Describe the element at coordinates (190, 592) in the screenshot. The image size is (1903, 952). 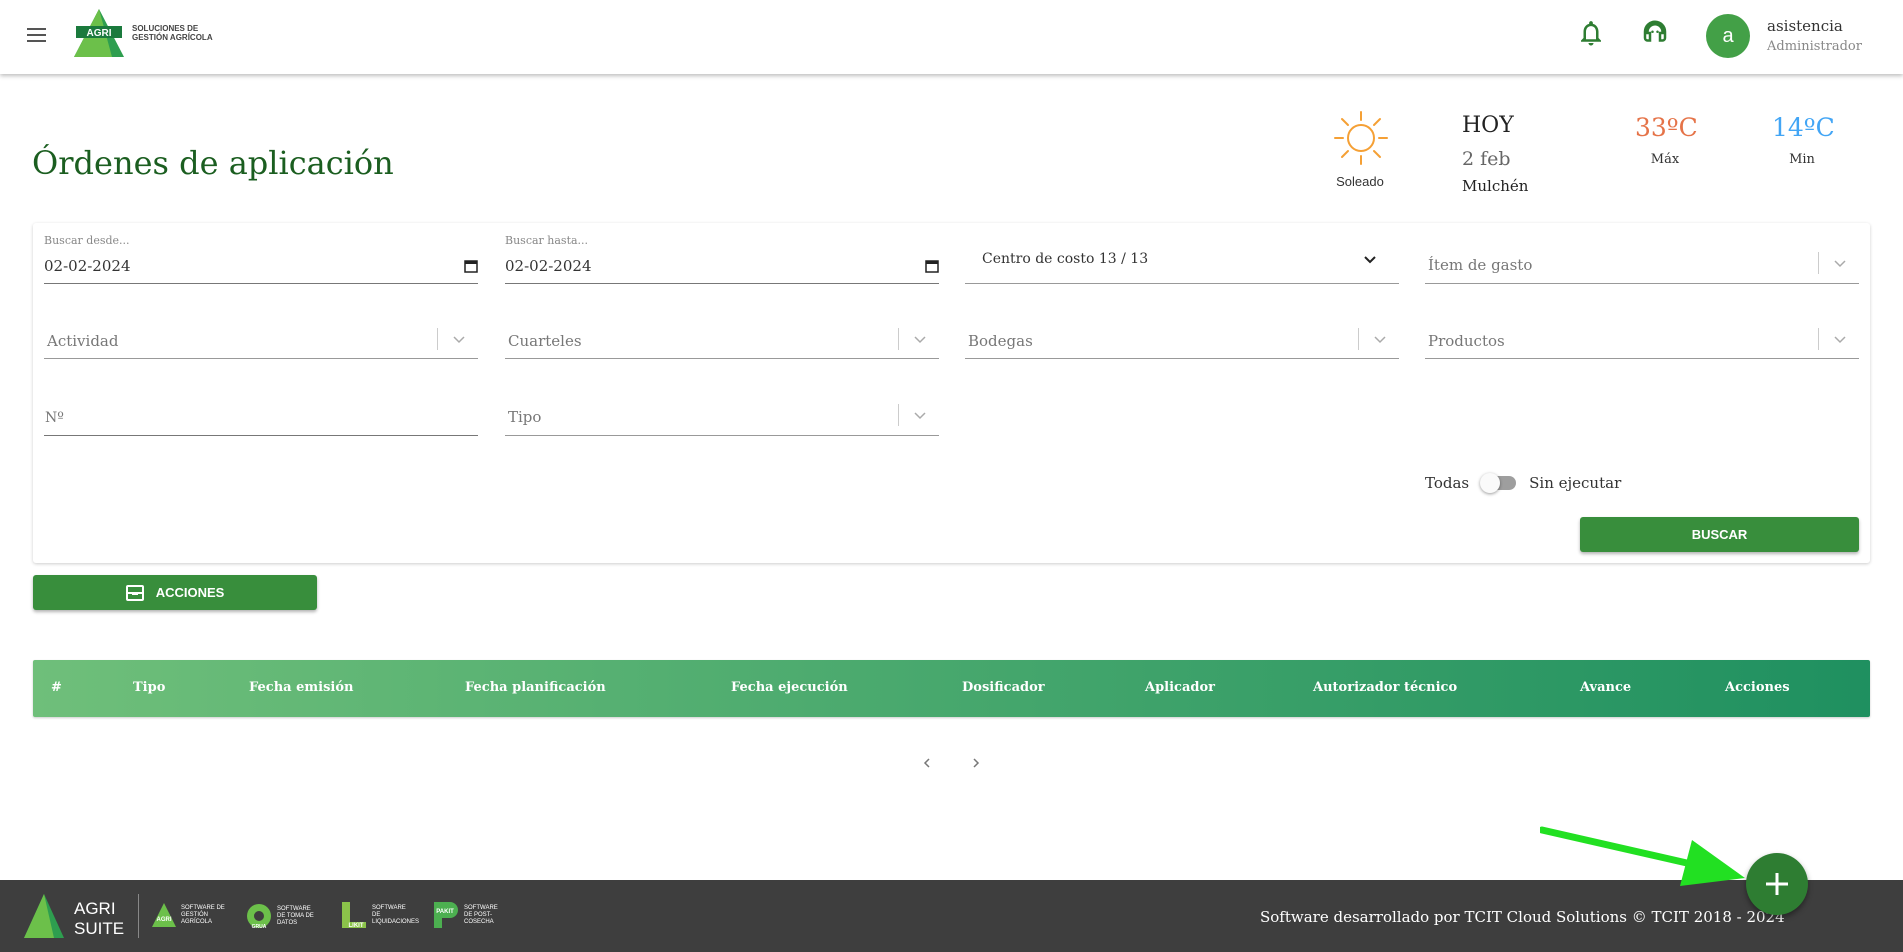
I see `actions-button-label: ACCIONES` at that location.